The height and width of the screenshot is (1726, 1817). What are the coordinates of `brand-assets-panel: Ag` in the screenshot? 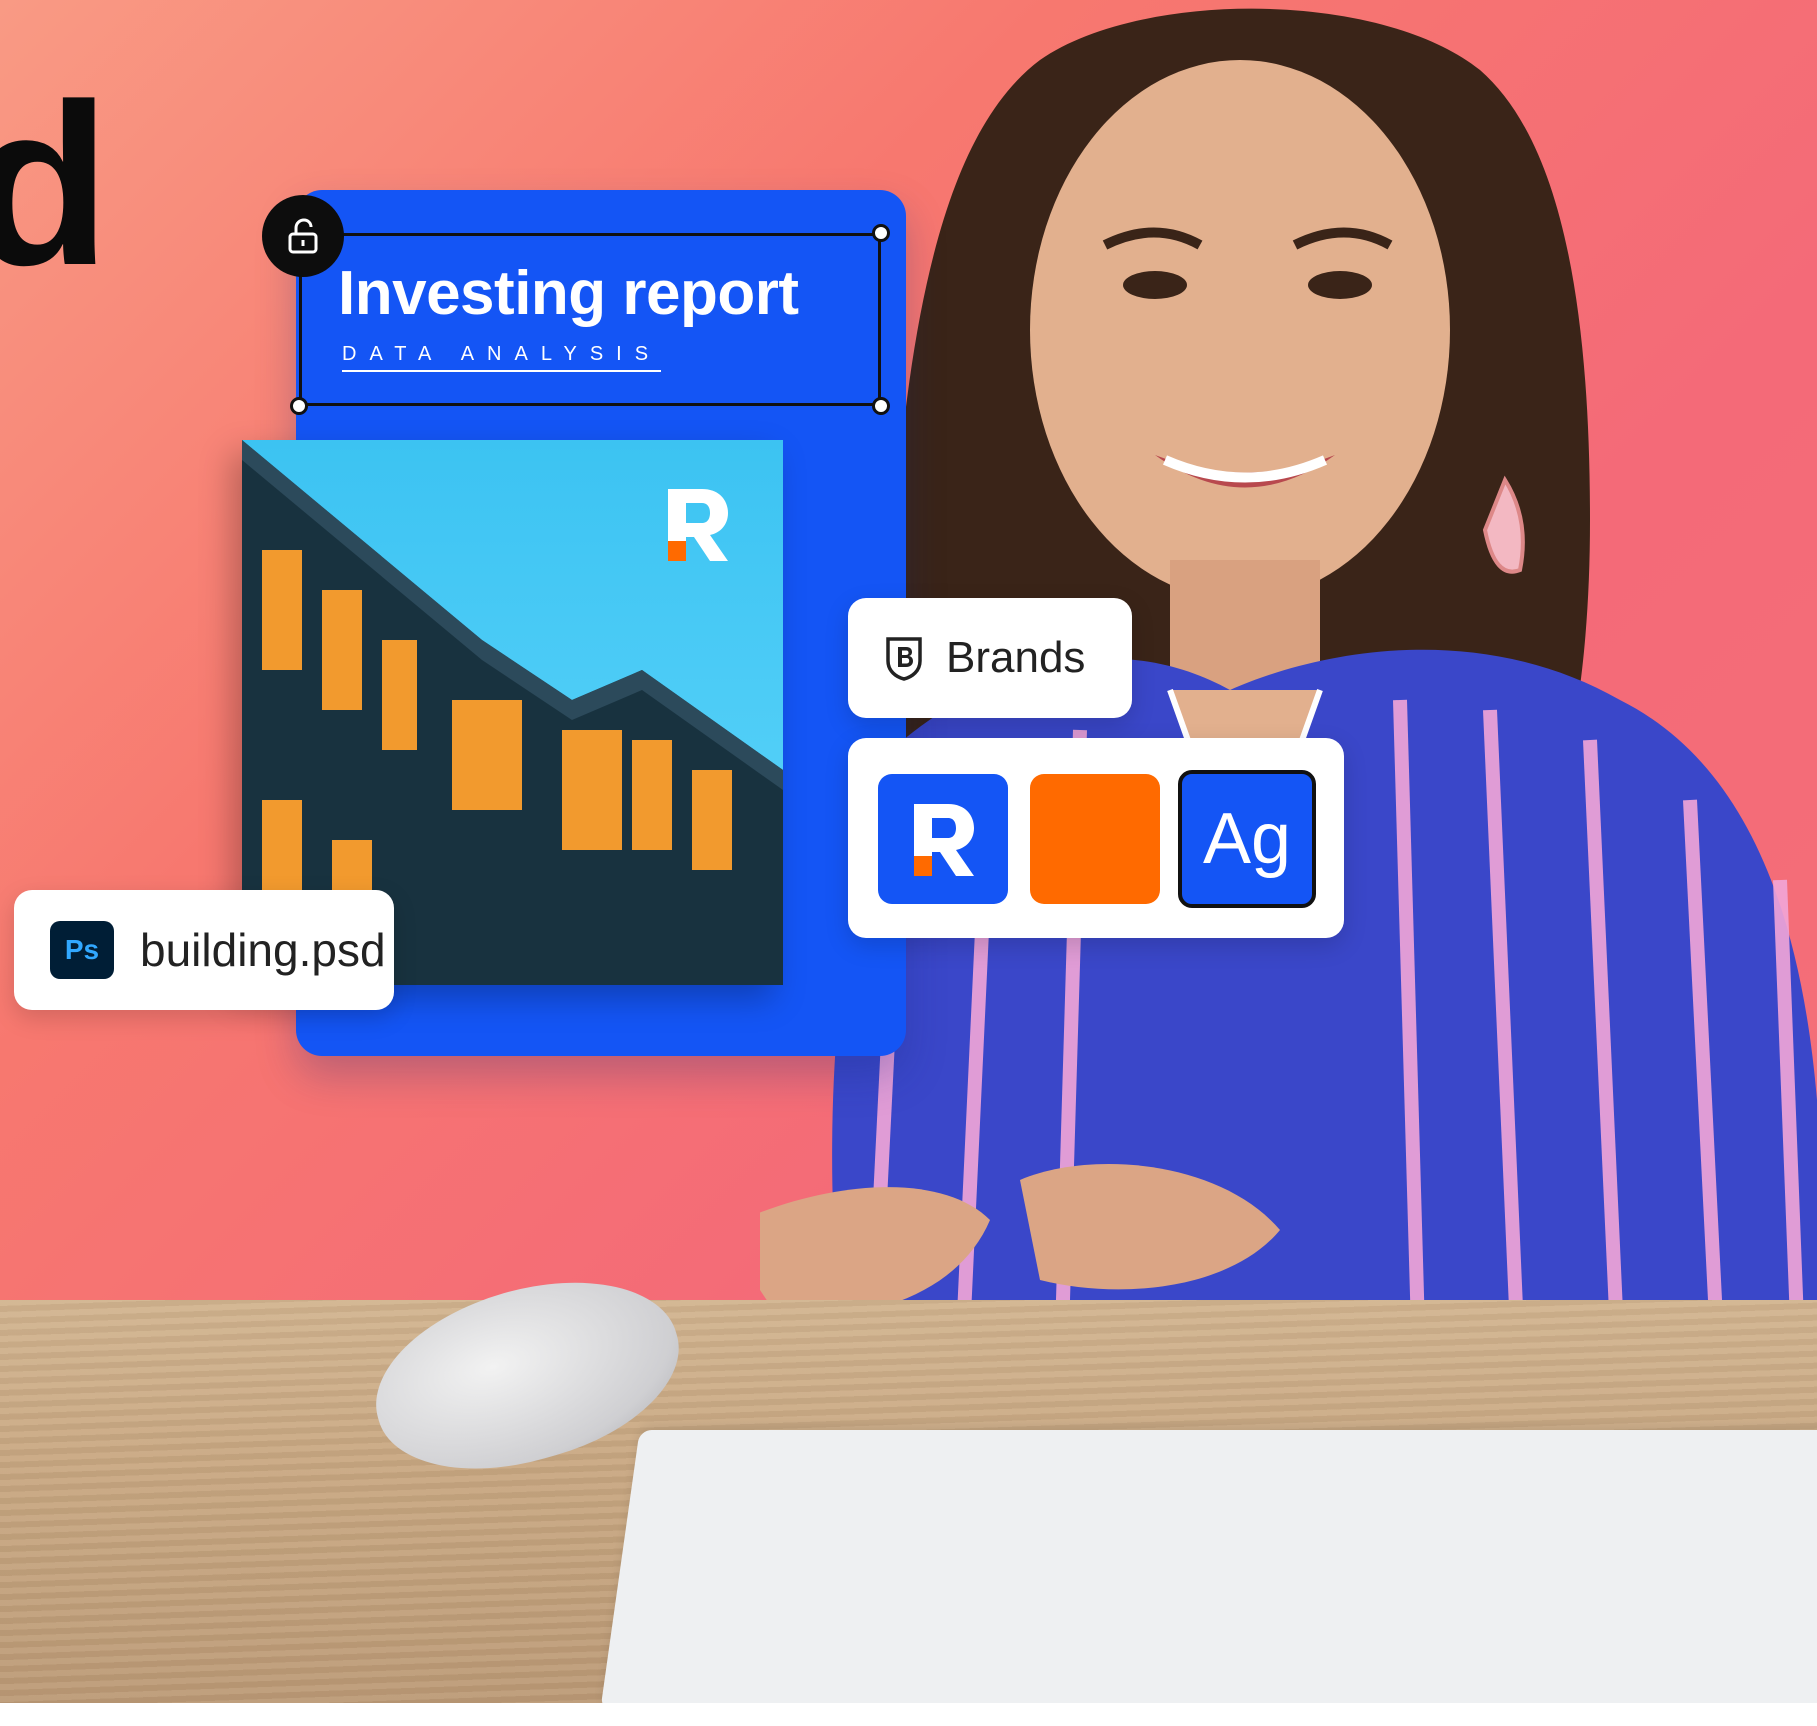 It's located at (1096, 838).